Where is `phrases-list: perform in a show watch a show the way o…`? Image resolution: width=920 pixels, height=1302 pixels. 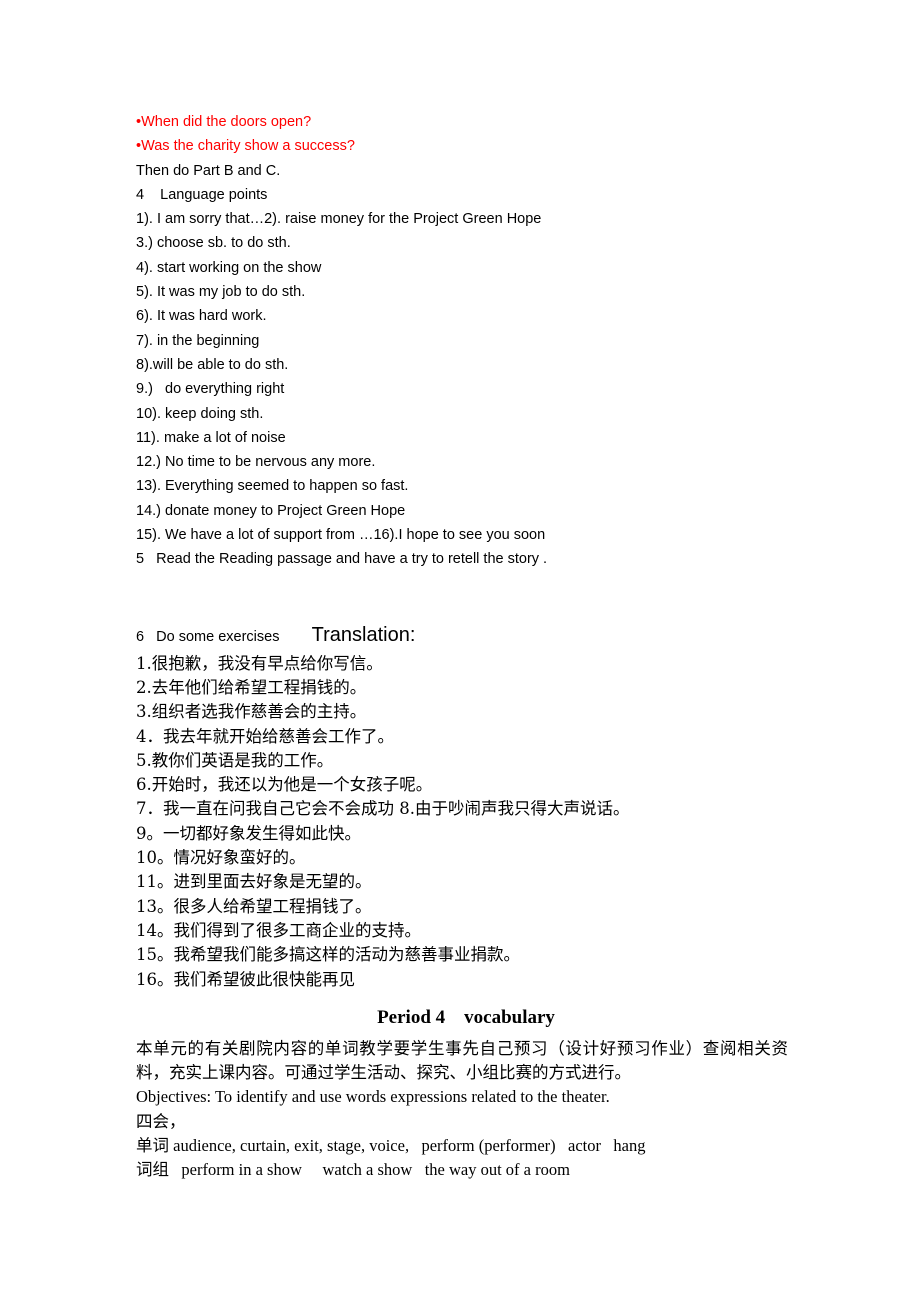
phrases-list: perform in a show watch a show the way o… is located at coordinates (369, 1170).